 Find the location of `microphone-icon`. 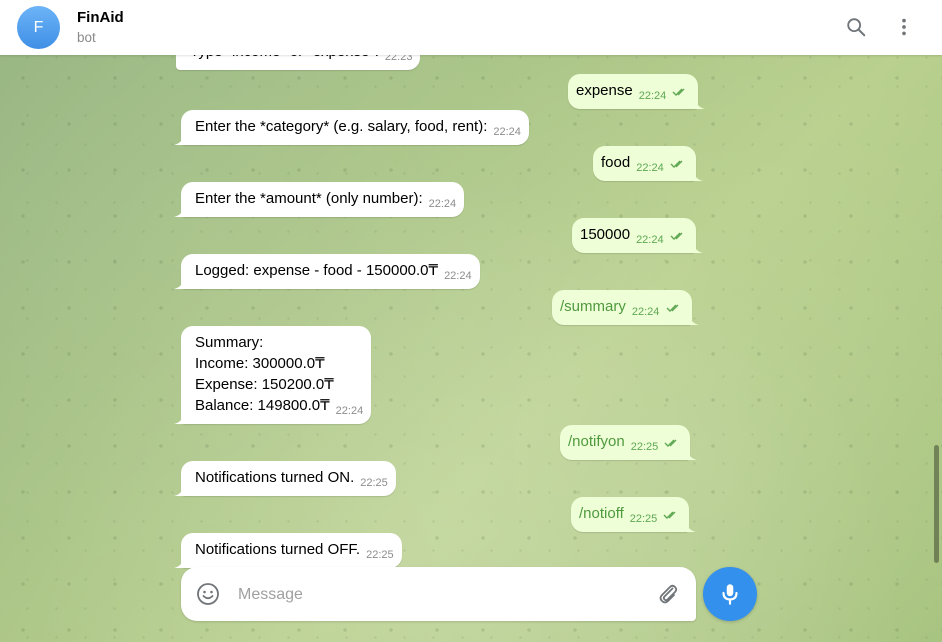

microphone-icon is located at coordinates (730, 594).